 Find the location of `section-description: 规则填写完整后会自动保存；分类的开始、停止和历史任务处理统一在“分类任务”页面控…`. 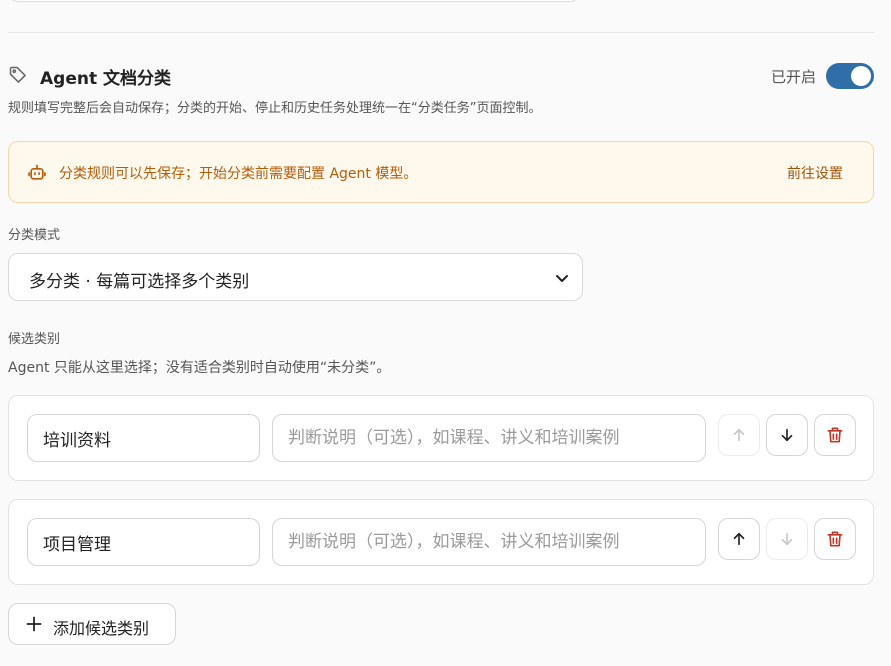

section-description: 规则填写完整后会自动保存；分类的开始、停止和历史任务处理统一在“分类任务”页面控… is located at coordinates (275, 108).